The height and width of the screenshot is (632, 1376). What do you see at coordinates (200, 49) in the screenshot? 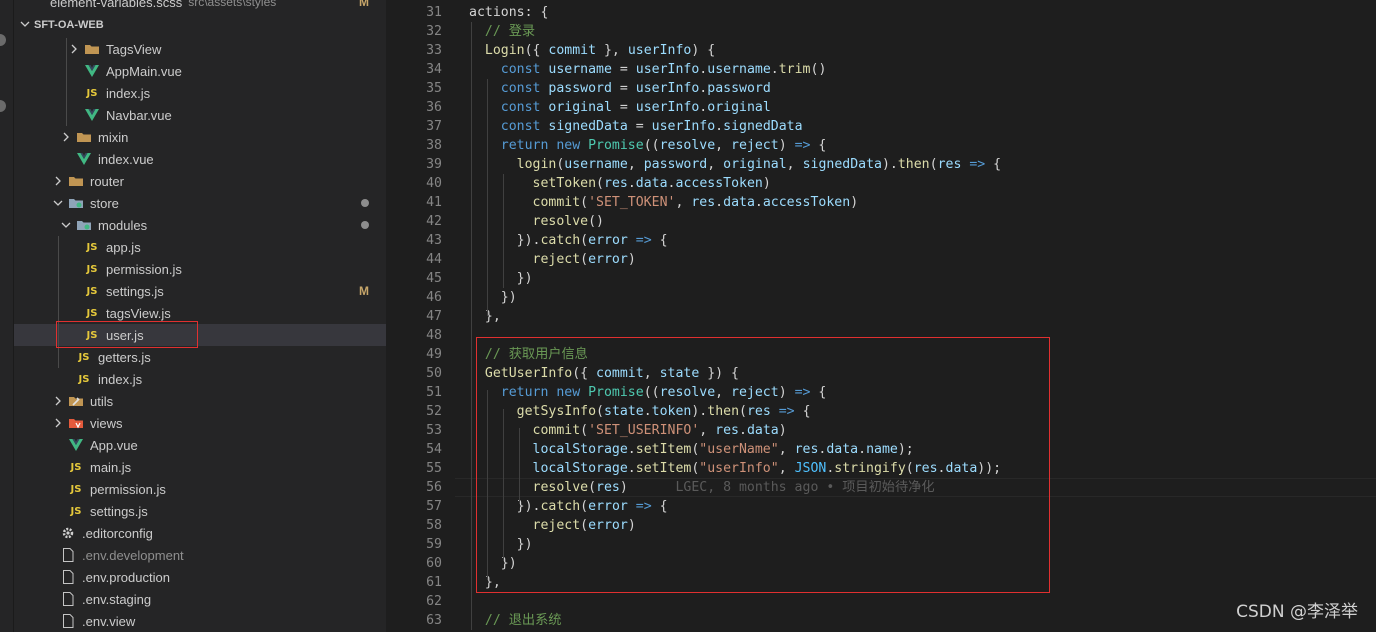
I see `tree-item-tagsview: TagsView` at bounding box center [200, 49].